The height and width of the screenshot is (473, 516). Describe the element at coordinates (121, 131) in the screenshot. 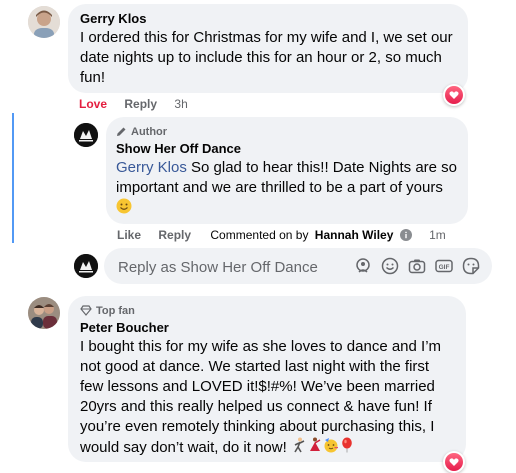

I see `pencil-icon` at that location.